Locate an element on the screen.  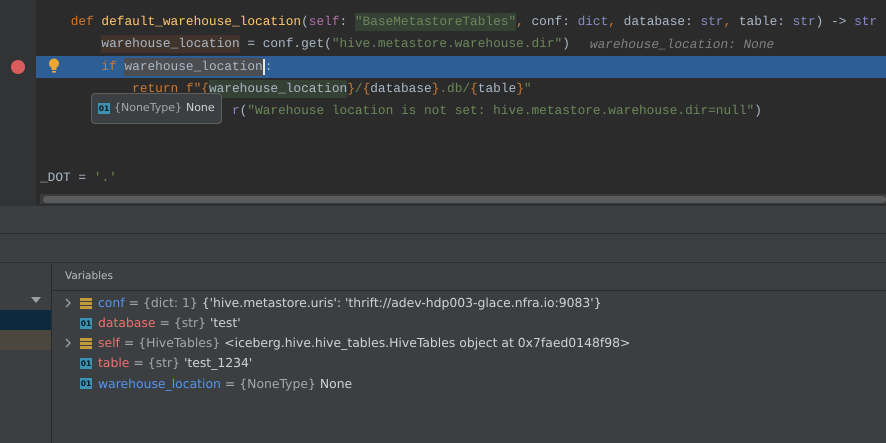
code-line: if warehouse_location: is located at coordinates (186, 67).